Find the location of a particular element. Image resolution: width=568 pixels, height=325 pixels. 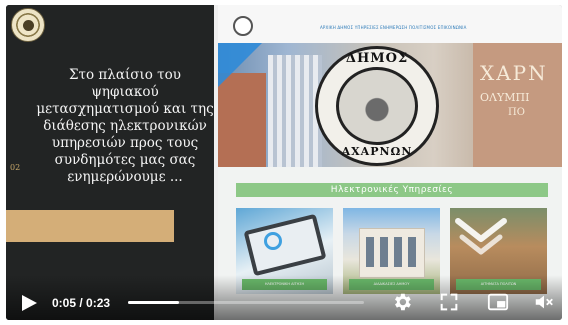

seal-bottom-text: ΑΧΑΡΝΩΝ is located at coordinates (377, 151).